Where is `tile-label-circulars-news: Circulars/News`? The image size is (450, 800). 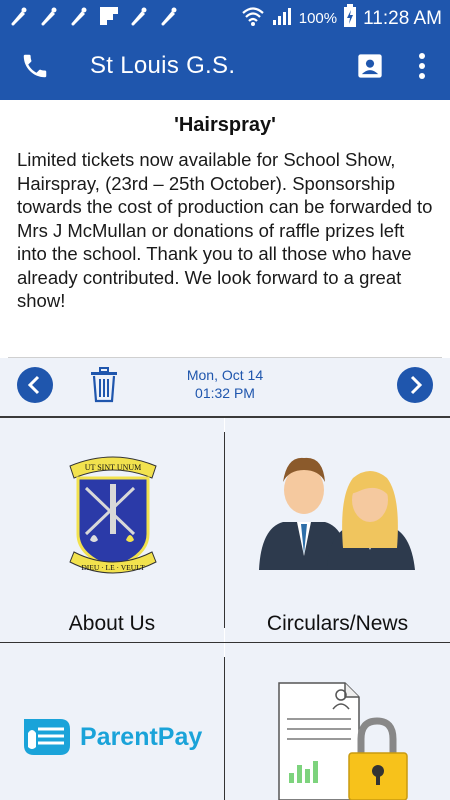
tile-label-circulars-news: Circulars/News is located at coordinates (337, 623).